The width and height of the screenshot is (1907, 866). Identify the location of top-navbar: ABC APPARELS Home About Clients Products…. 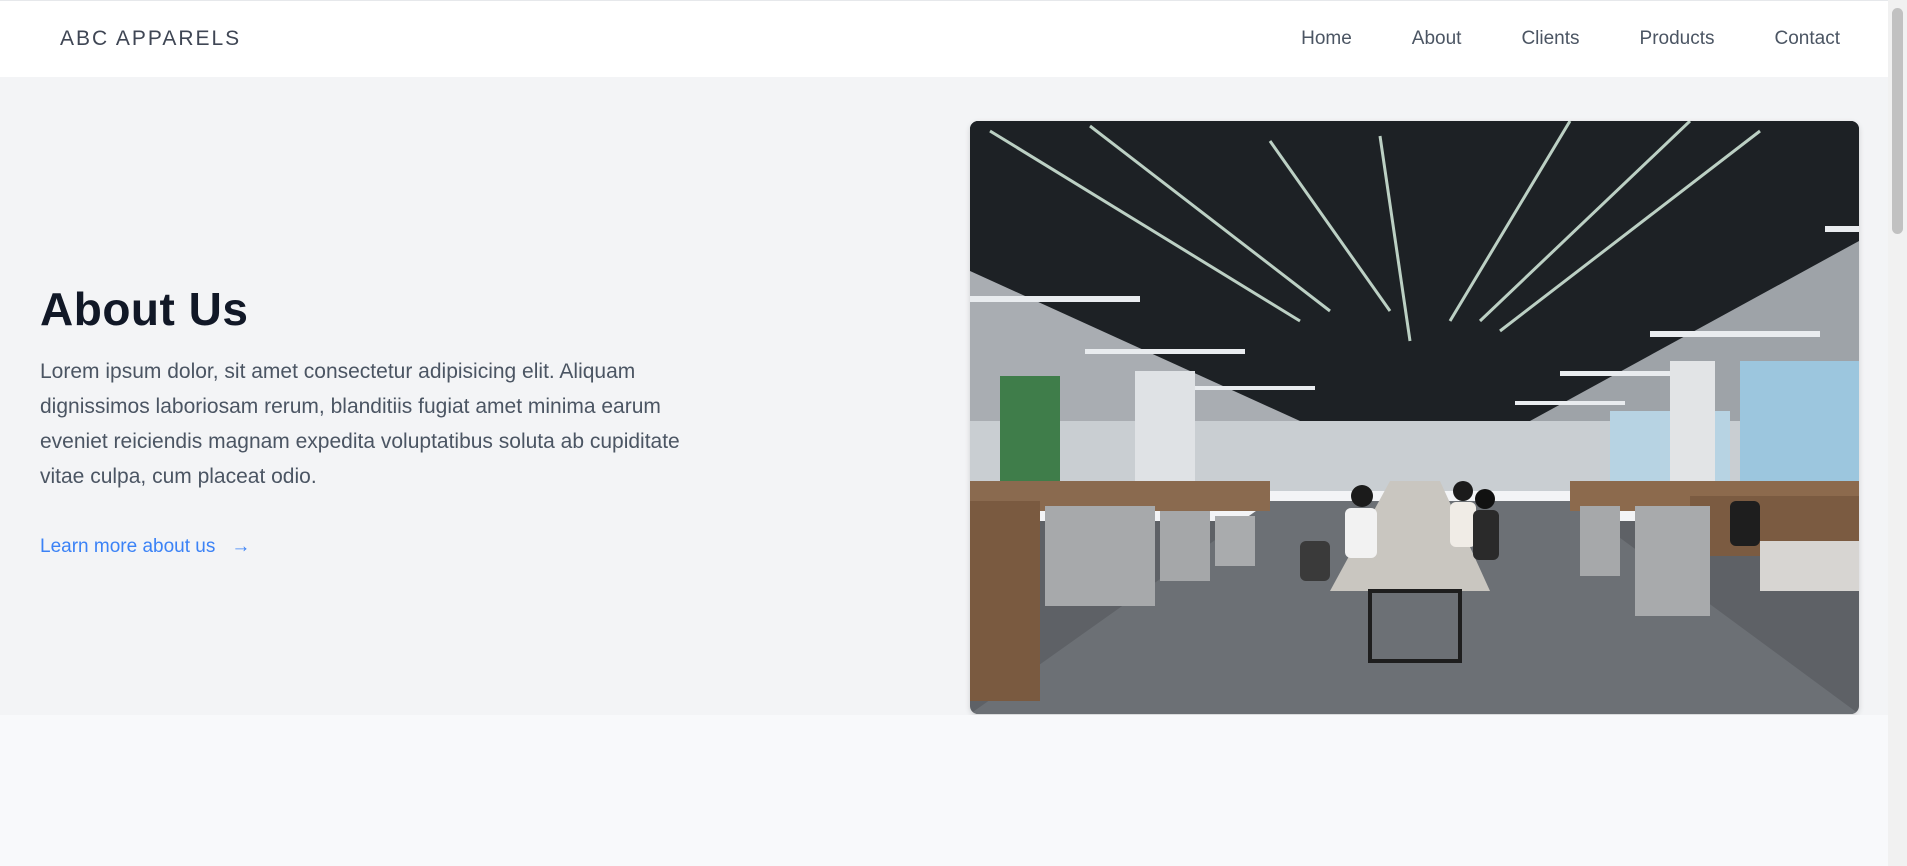
(944, 38).